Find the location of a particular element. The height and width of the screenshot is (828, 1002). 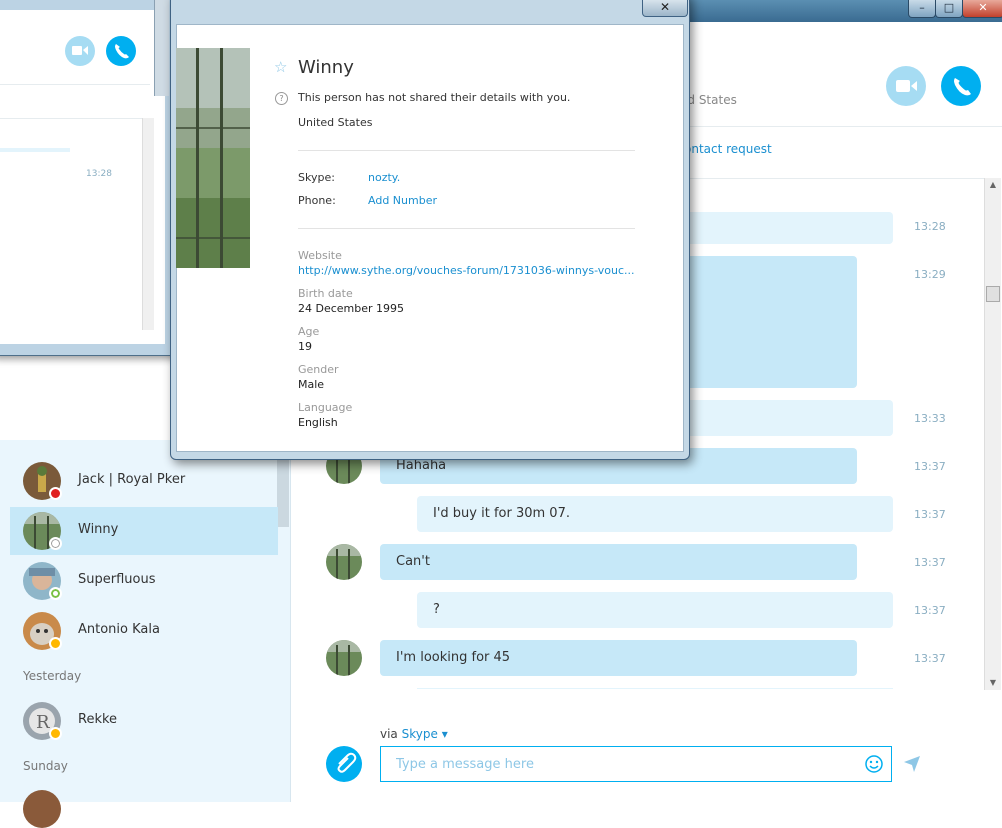

phone-label: Phone: is located at coordinates (317, 200).